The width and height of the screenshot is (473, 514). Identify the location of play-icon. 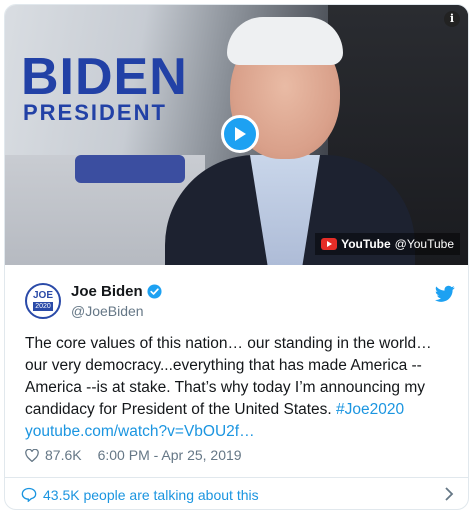
(240, 134).